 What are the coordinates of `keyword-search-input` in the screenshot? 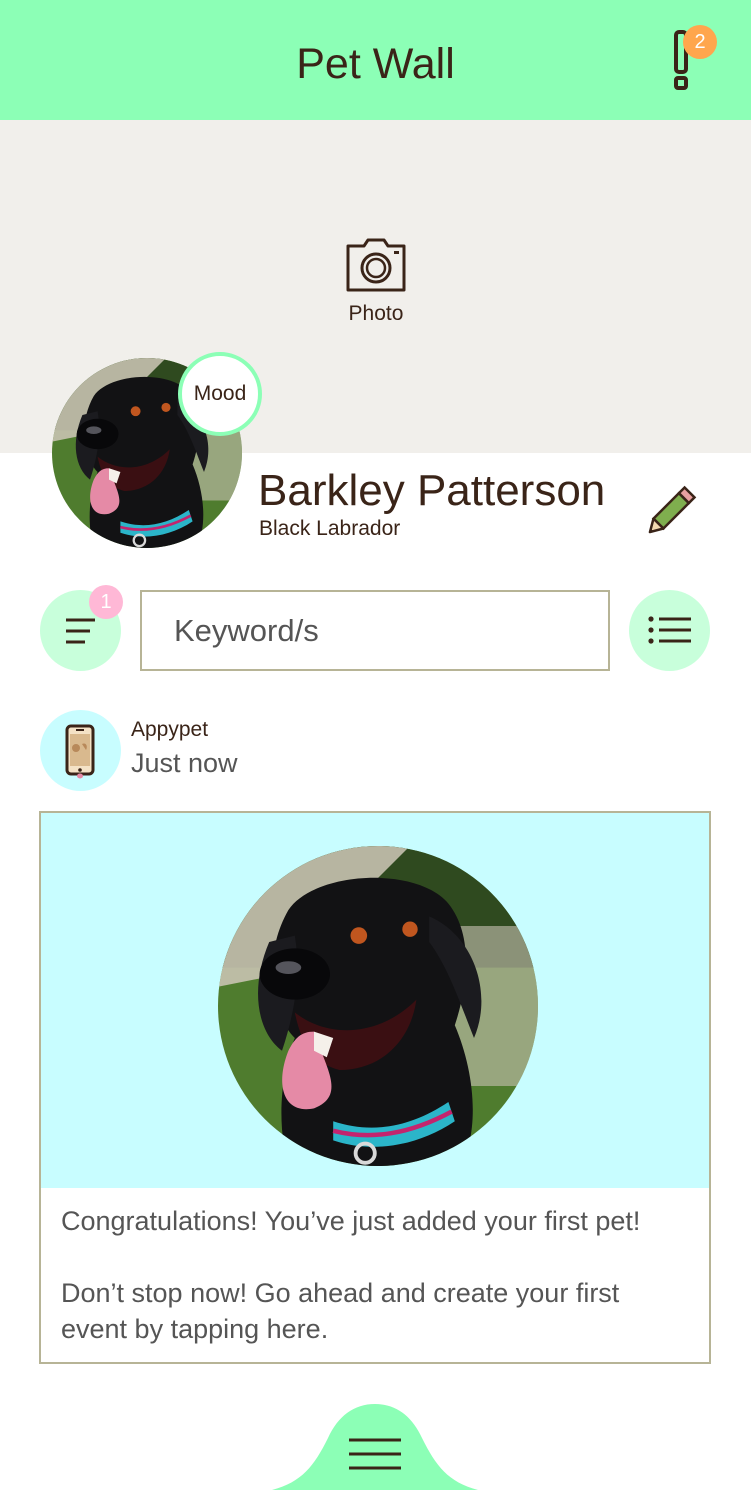 It's located at (375, 630).